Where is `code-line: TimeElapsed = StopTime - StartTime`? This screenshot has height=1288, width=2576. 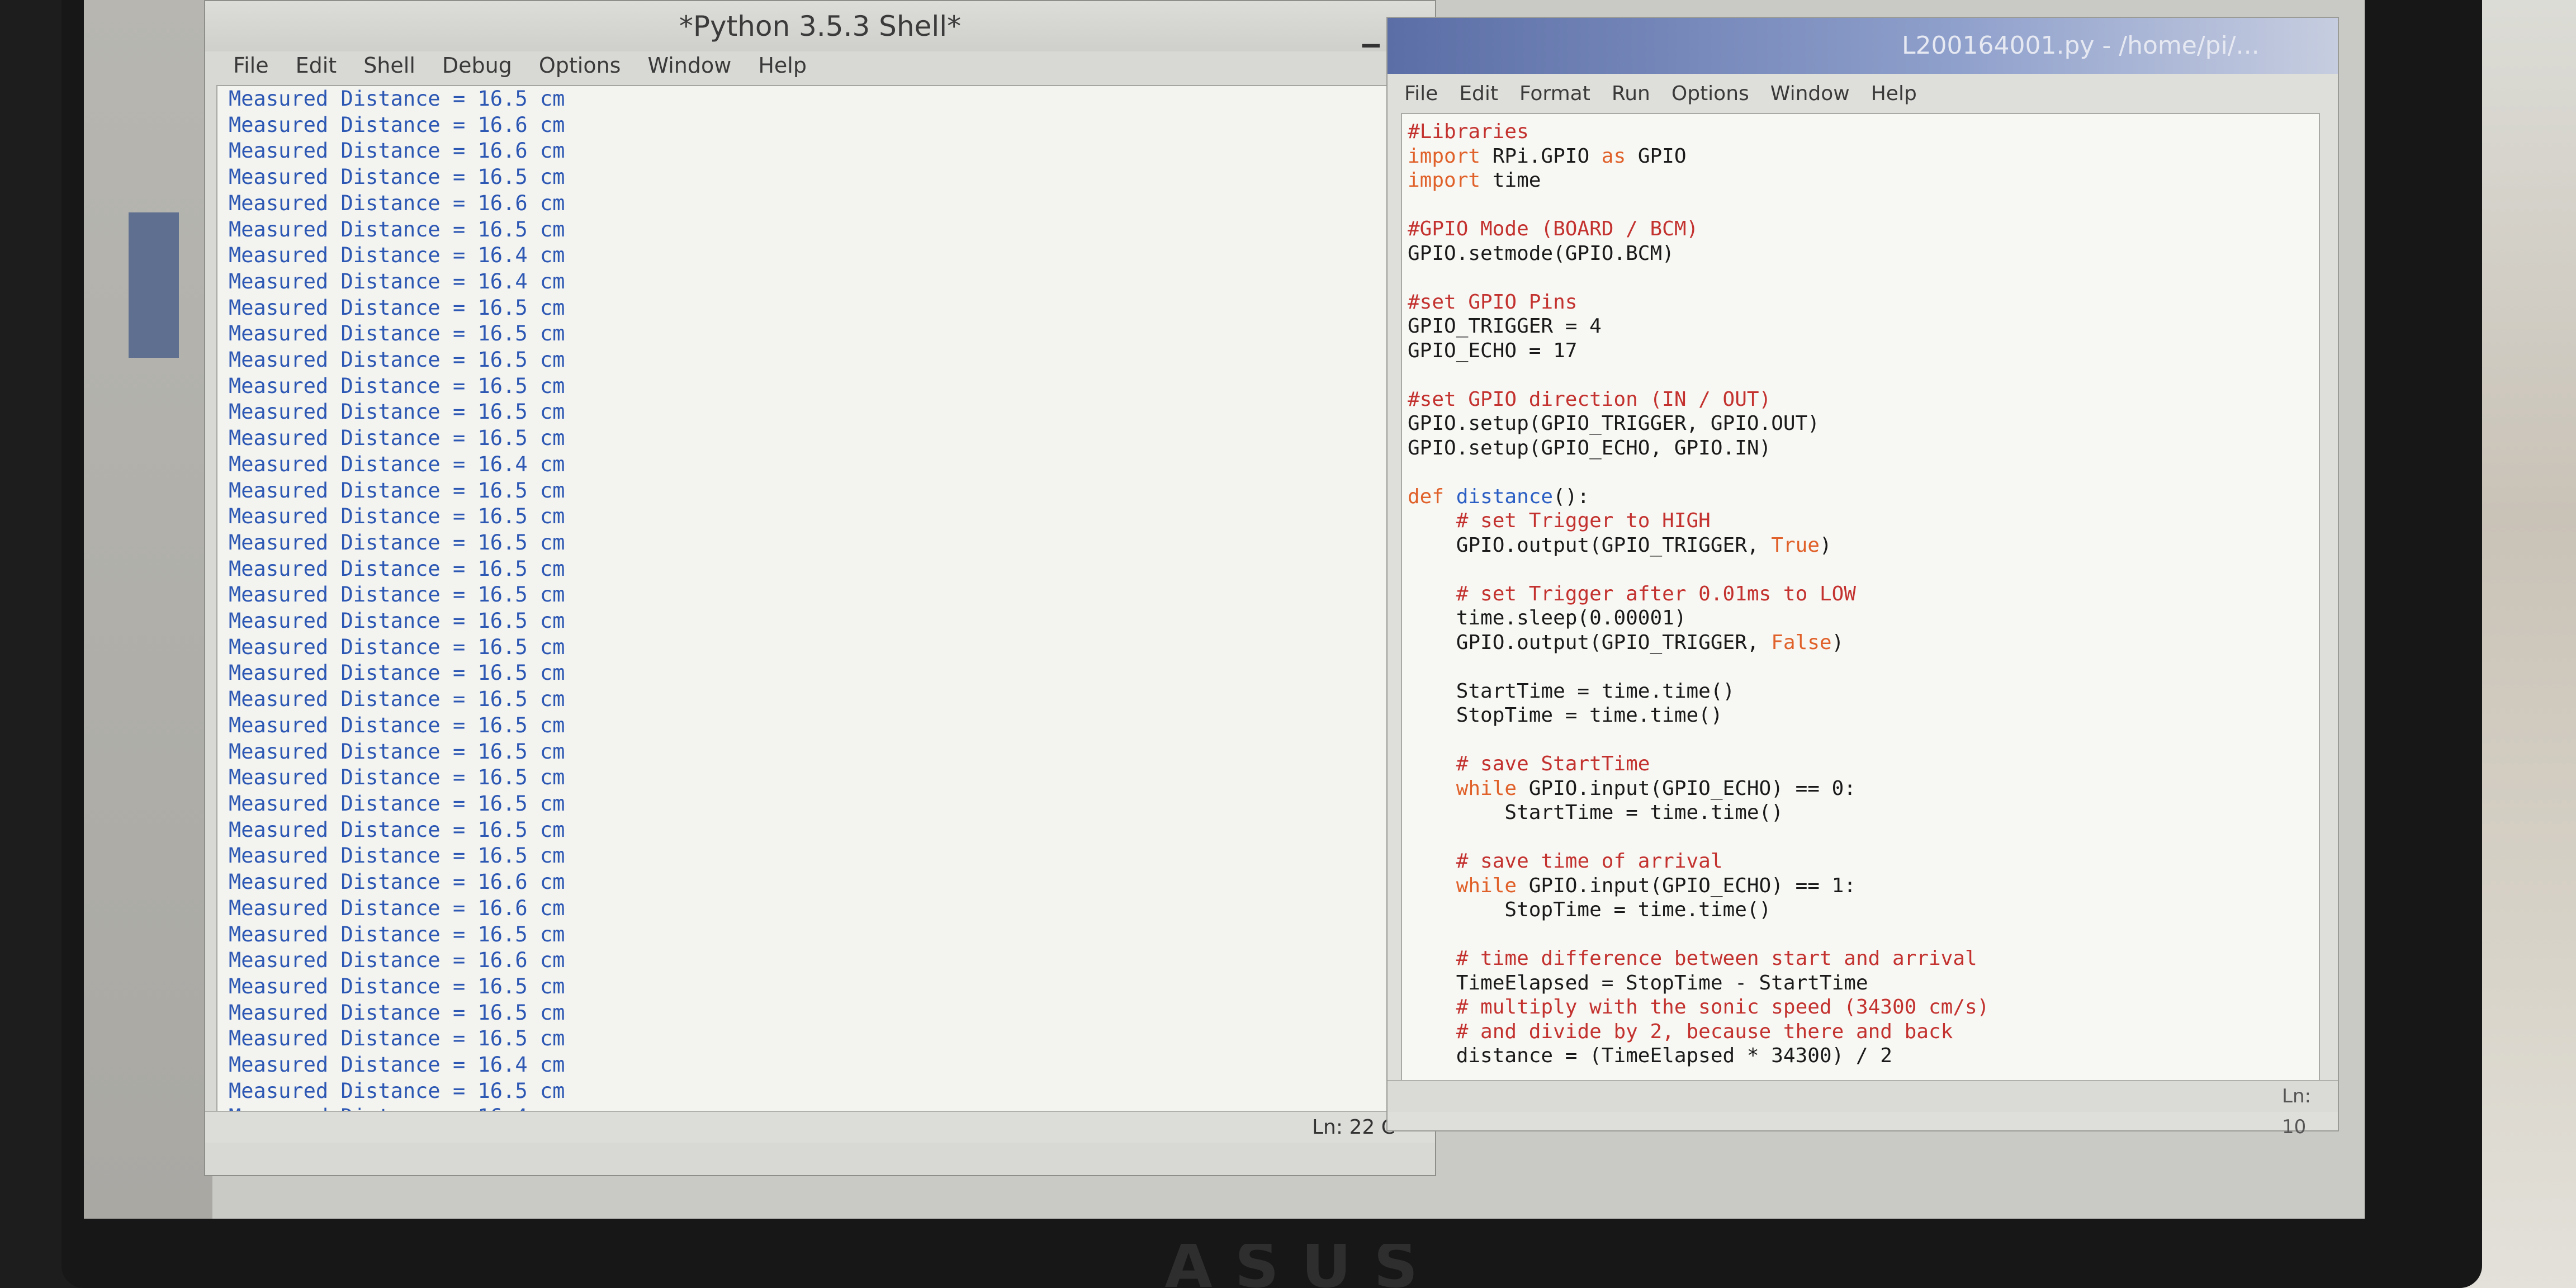
code-line: TimeElapsed = StopTime - StartTime is located at coordinates (1699, 983).